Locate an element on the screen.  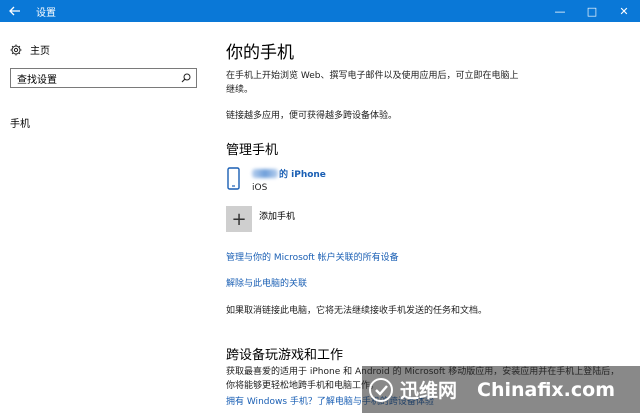
maximize-button: □ is located at coordinates (592, 11).